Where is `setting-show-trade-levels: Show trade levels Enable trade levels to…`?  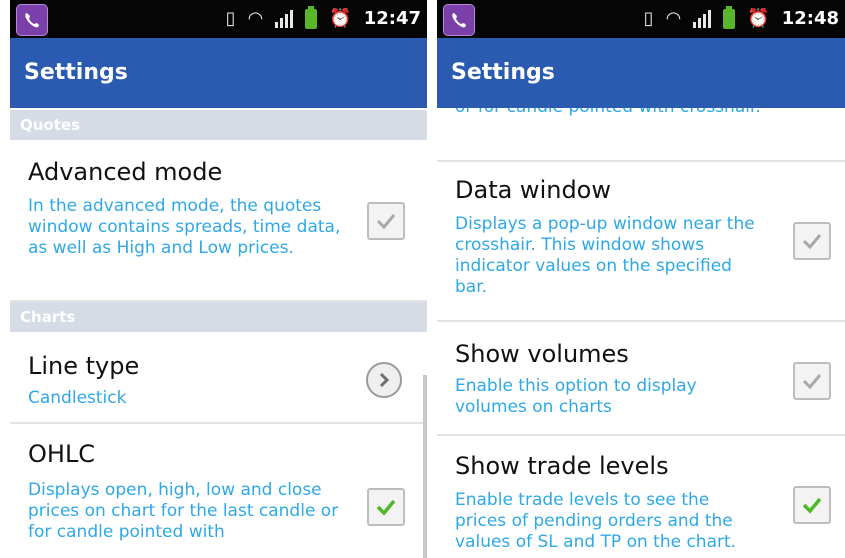 setting-show-trade-levels: Show trade levels Enable trade levels to… is located at coordinates (641, 497).